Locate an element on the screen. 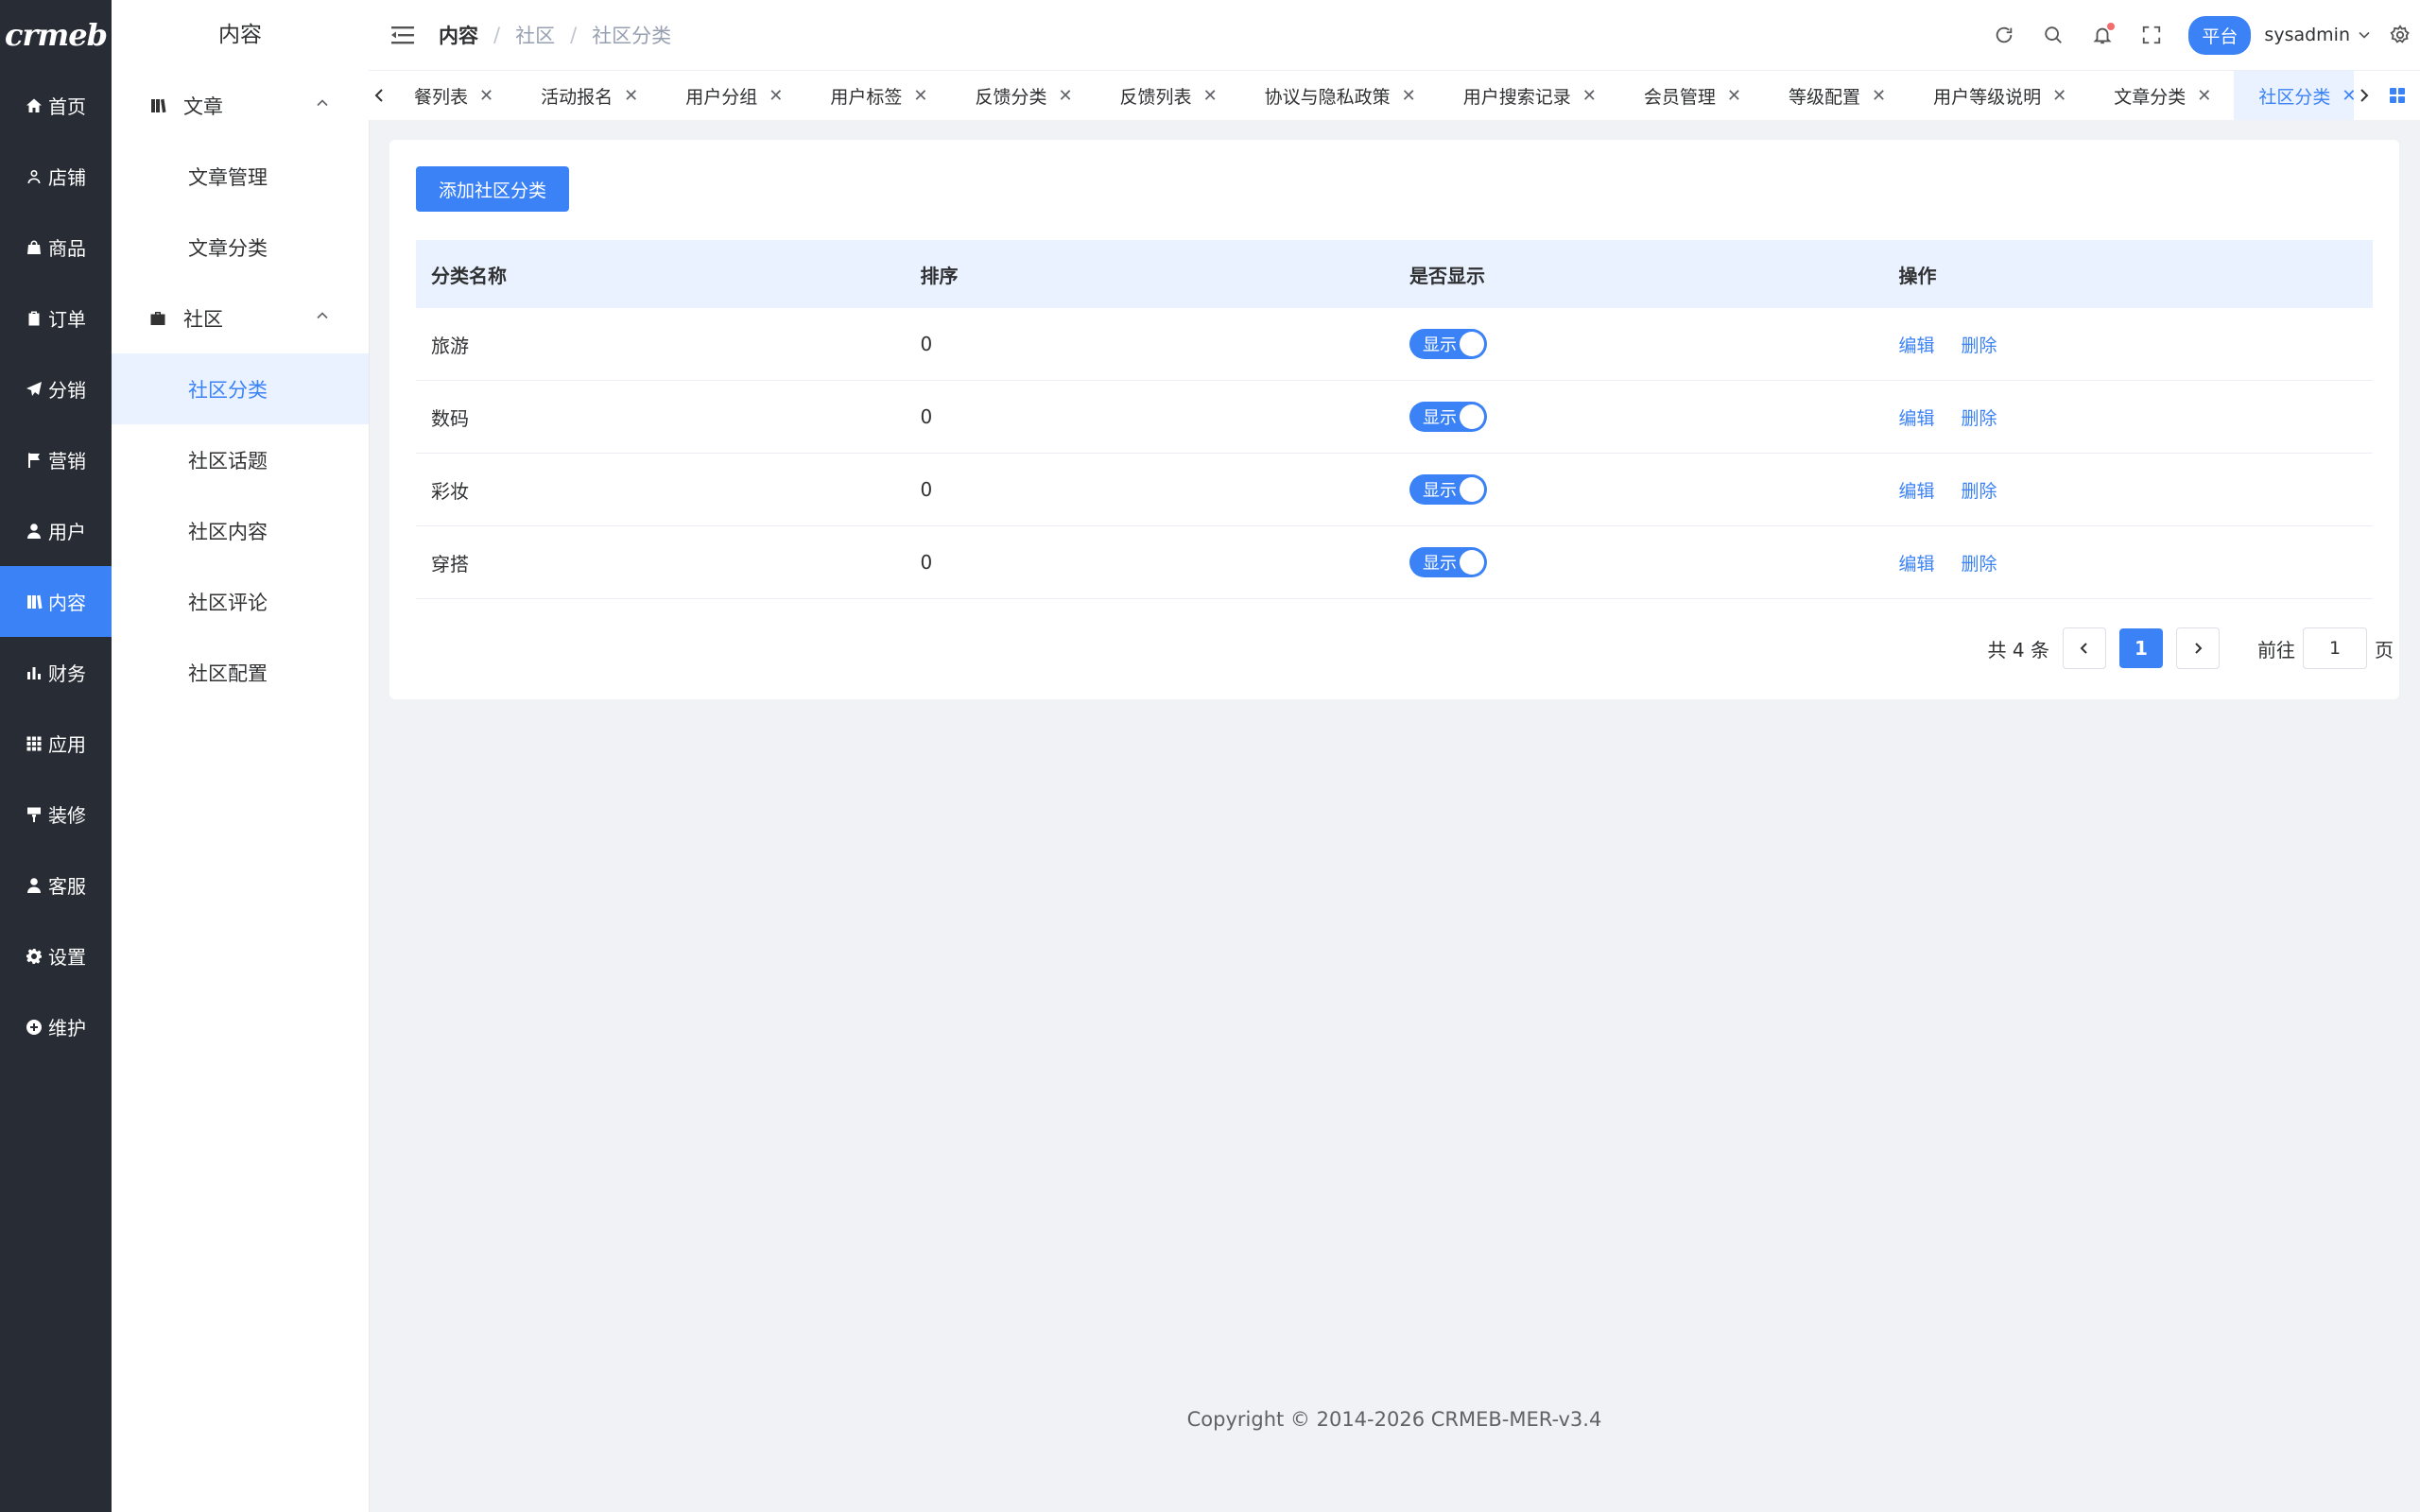 This screenshot has width=2420, height=1512. next-page-button is located at coordinates (2198, 648).